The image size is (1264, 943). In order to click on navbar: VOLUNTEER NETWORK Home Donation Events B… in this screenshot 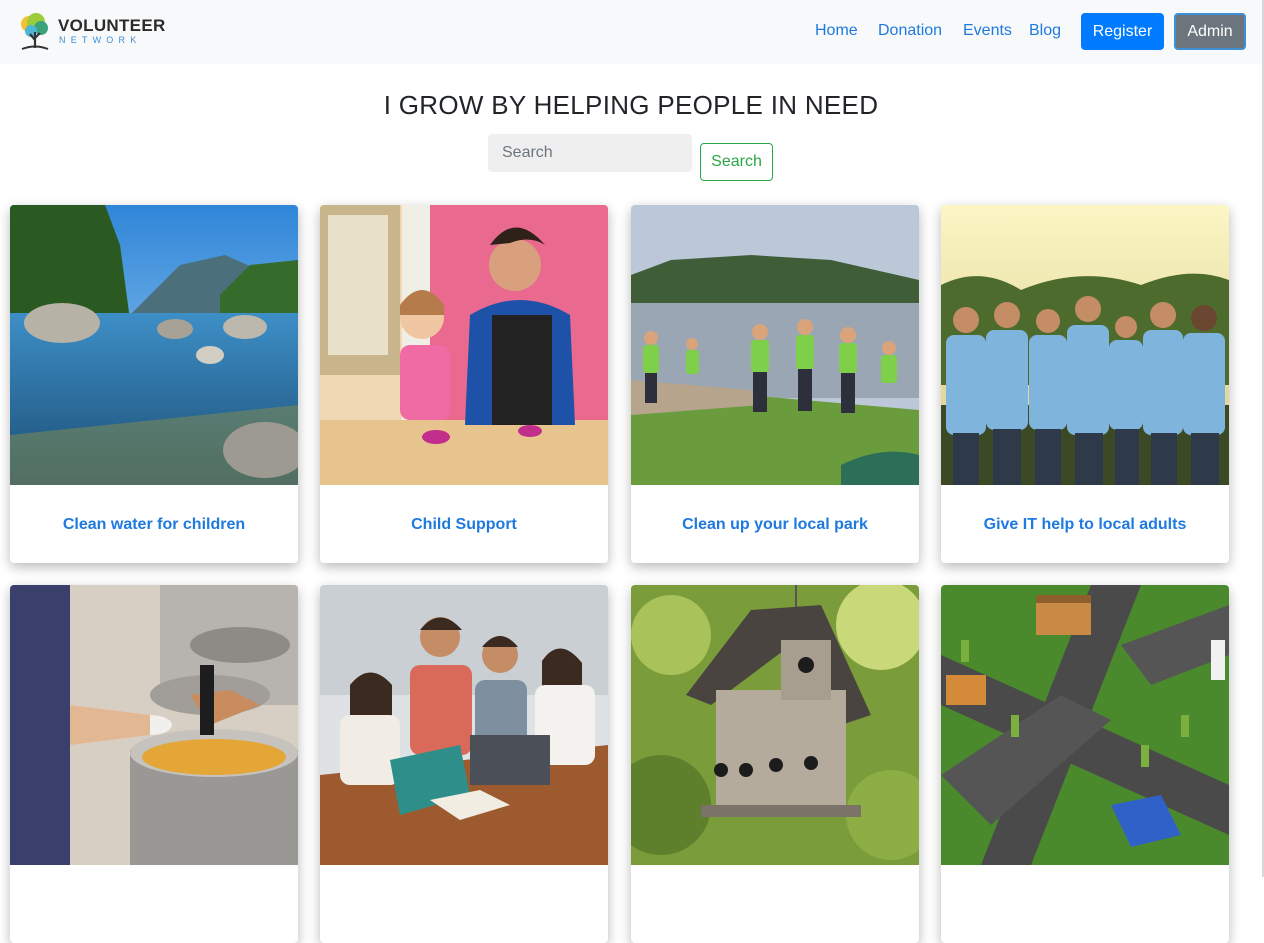, I will do `click(631, 32)`.